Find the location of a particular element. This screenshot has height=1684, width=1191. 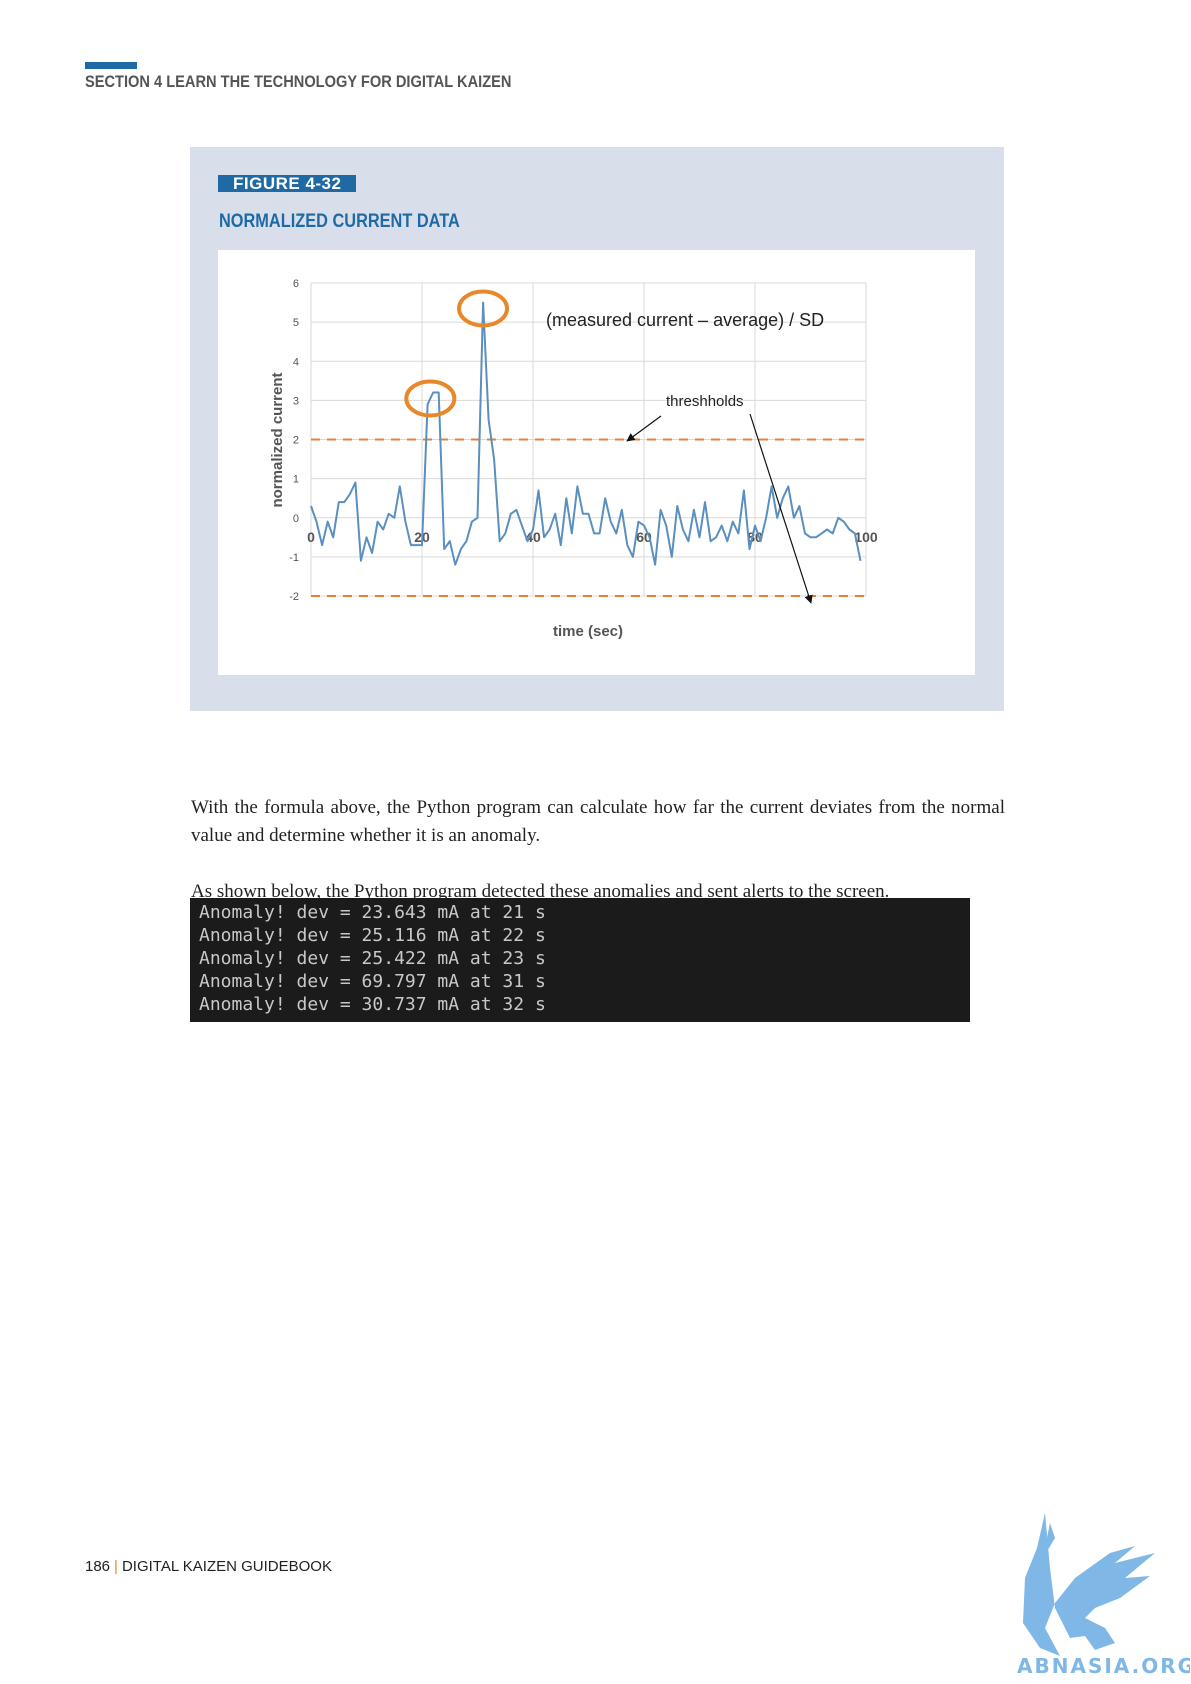

x-tick-label: 0 is located at coordinates (311, 537).